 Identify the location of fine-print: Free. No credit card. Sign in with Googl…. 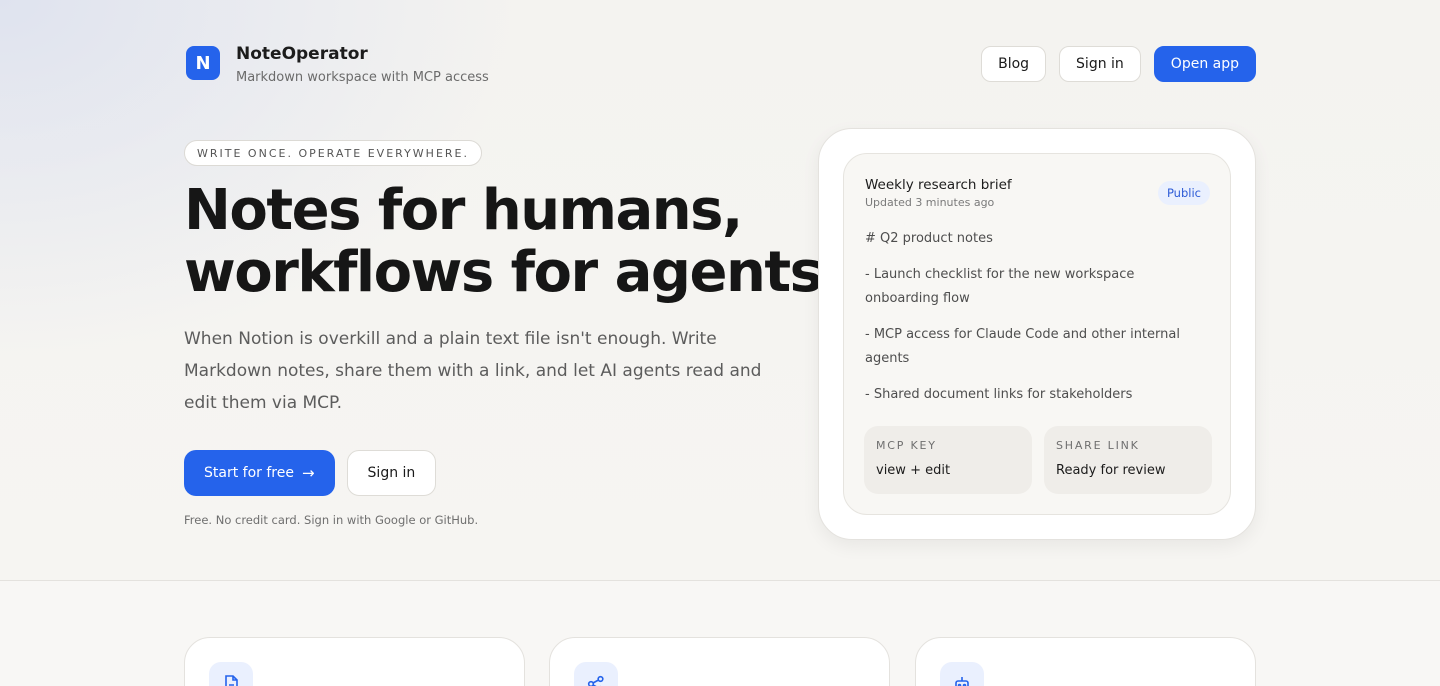
(331, 520).